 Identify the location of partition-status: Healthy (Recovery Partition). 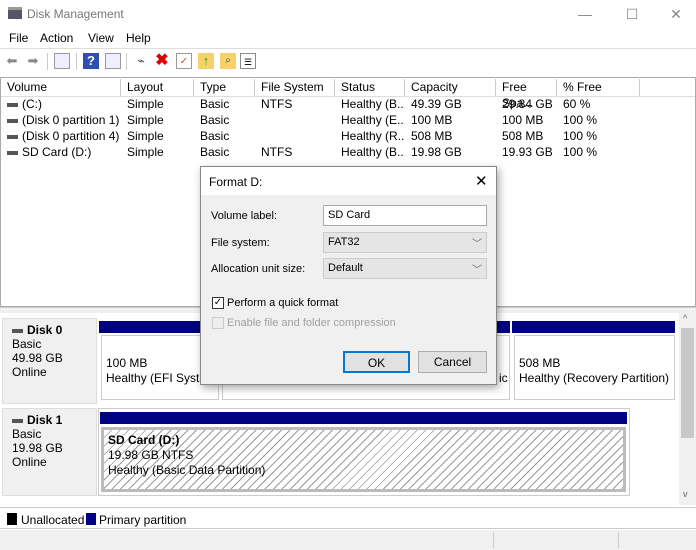
(594, 378).